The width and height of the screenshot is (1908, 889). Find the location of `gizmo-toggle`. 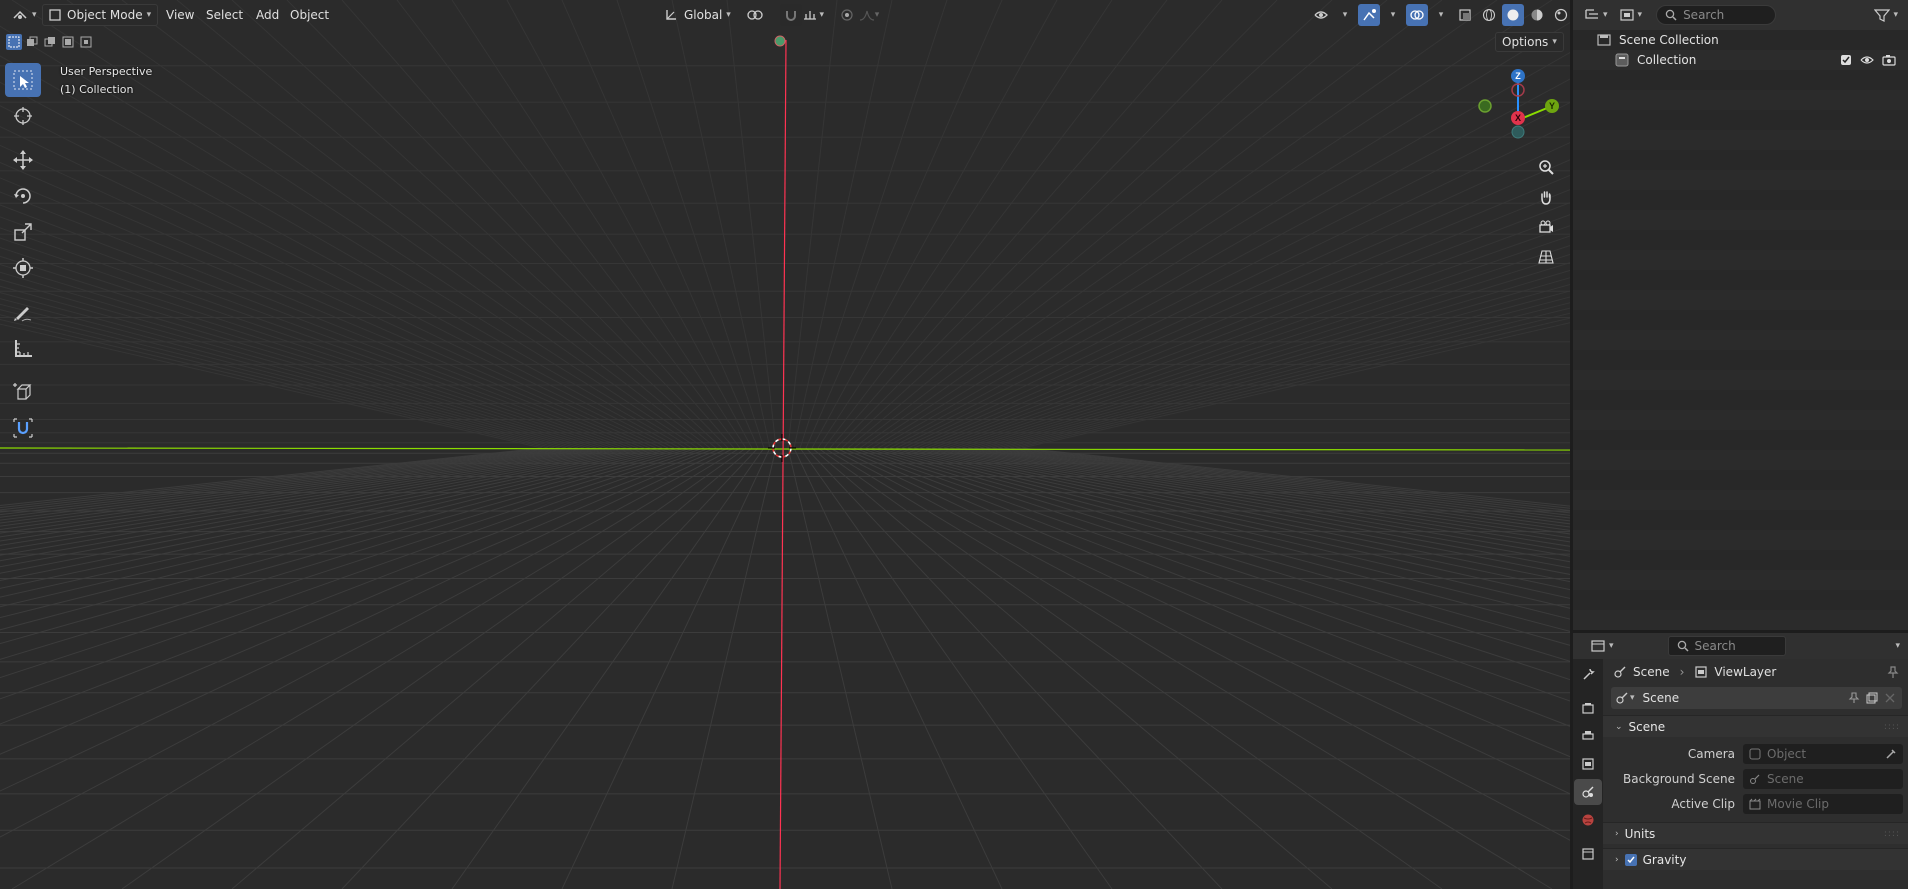

gizmo-toggle is located at coordinates (1369, 15).